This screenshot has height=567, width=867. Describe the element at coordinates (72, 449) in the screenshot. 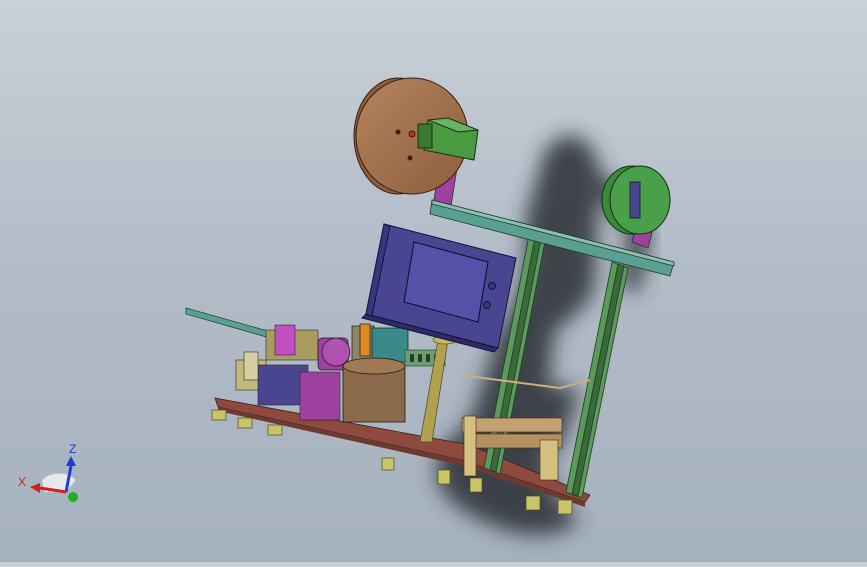

I see `z-axis-label: Z` at that location.